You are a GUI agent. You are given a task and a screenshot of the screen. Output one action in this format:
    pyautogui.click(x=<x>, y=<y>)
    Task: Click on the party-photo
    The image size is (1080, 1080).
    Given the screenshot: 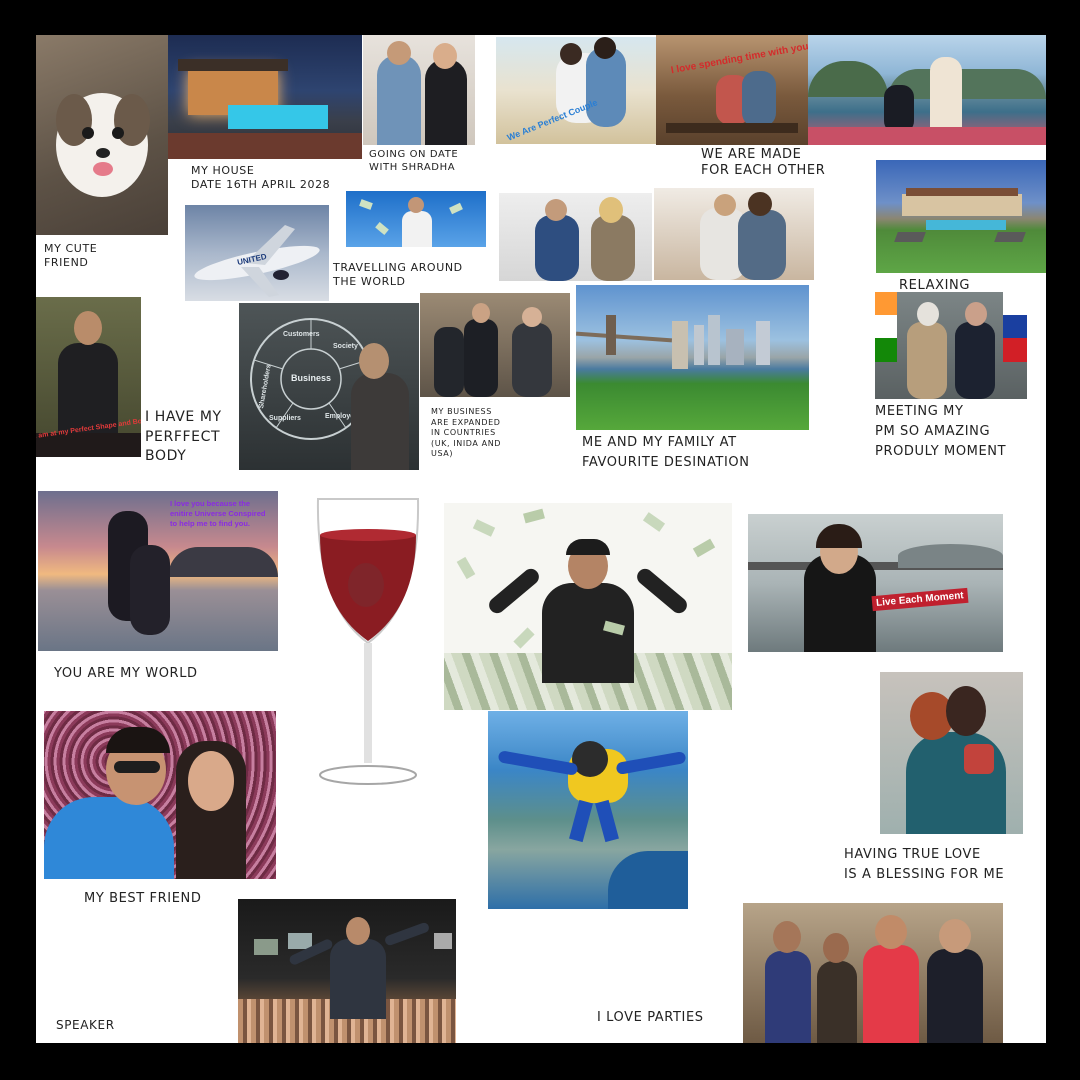 What is the action you would take?
    pyautogui.click(x=873, y=973)
    